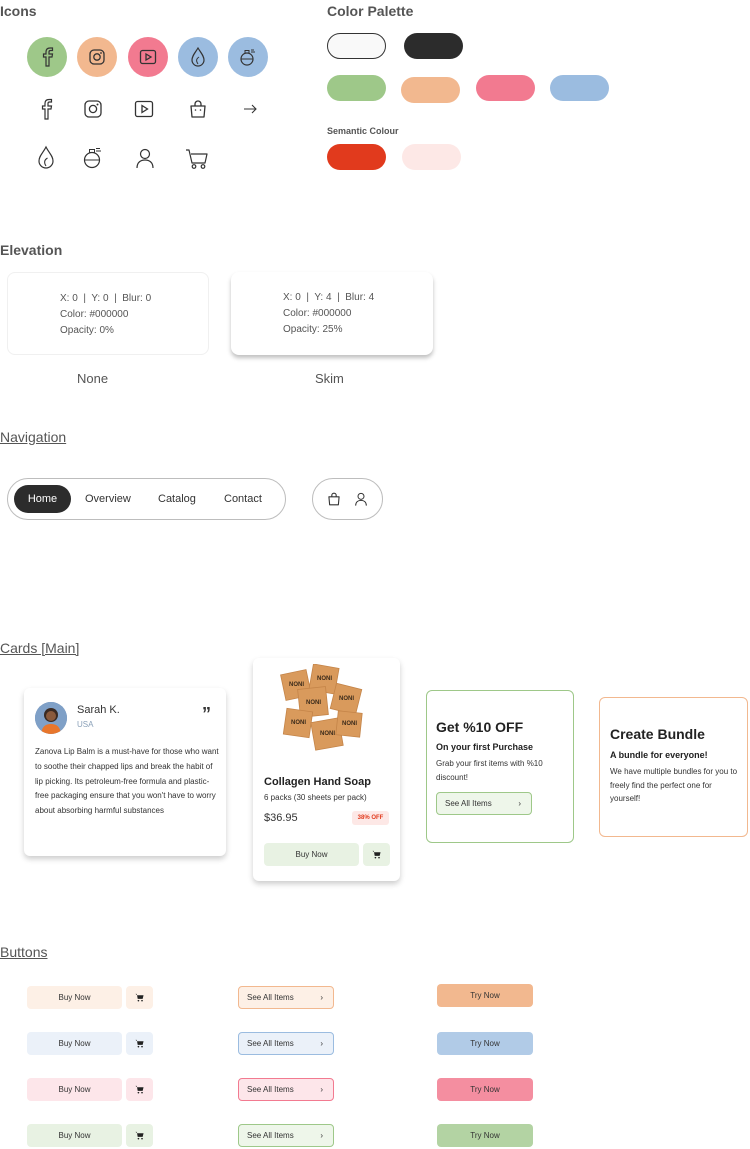  Describe the element at coordinates (108, 499) in the screenshot. I see `nav-item-overview: Overview` at that location.